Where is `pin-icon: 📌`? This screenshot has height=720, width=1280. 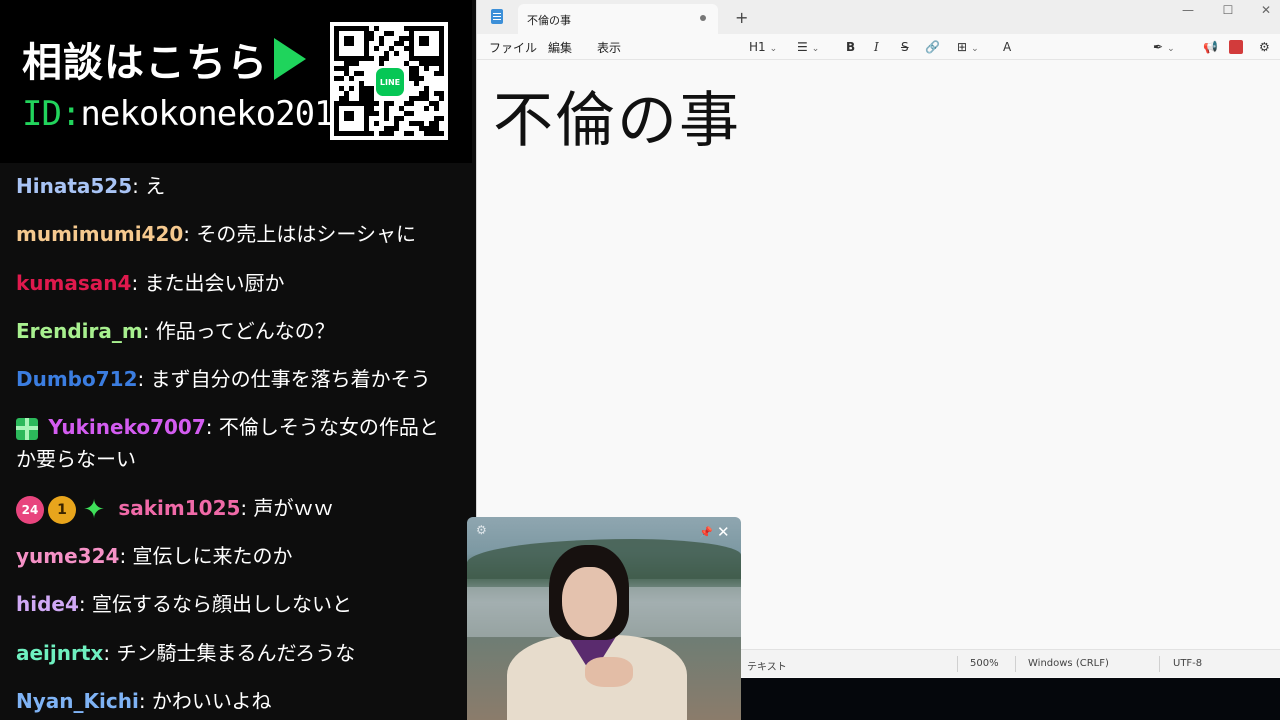
pin-icon: 📌 is located at coordinates (706, 532).